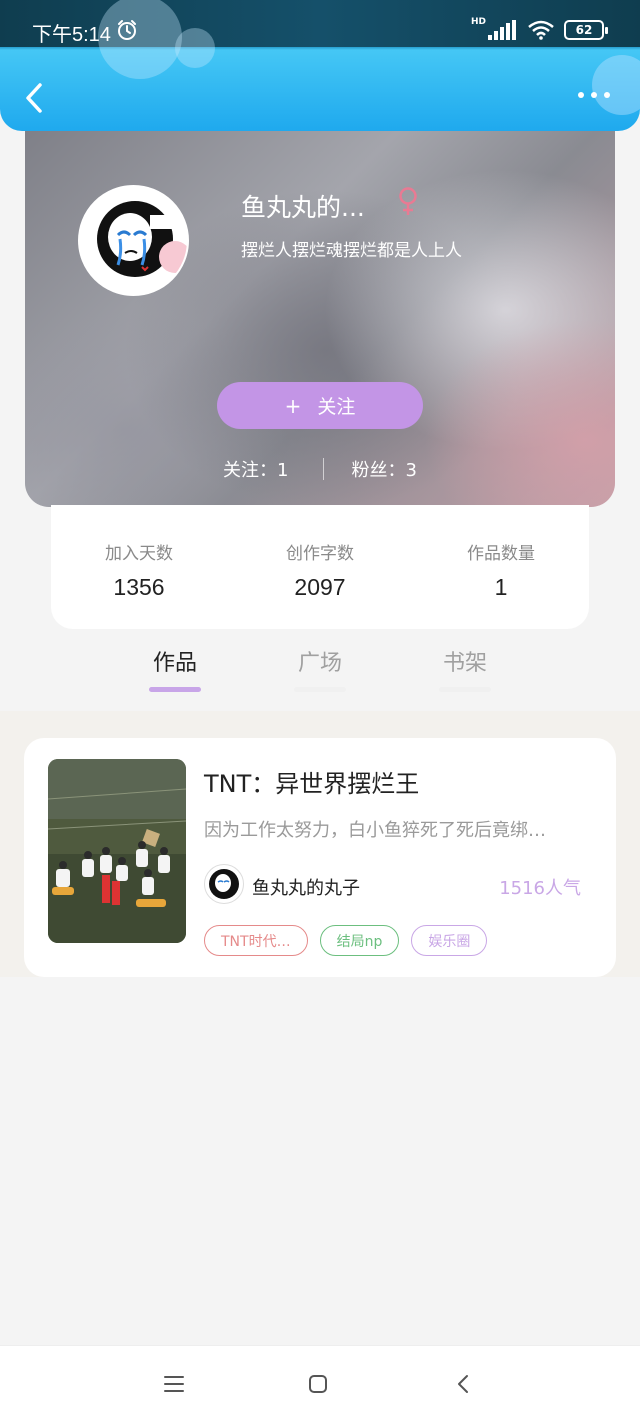 The width and height of the screenshot is (640, 1422). I want to click on book-cover, so click(117, 851).